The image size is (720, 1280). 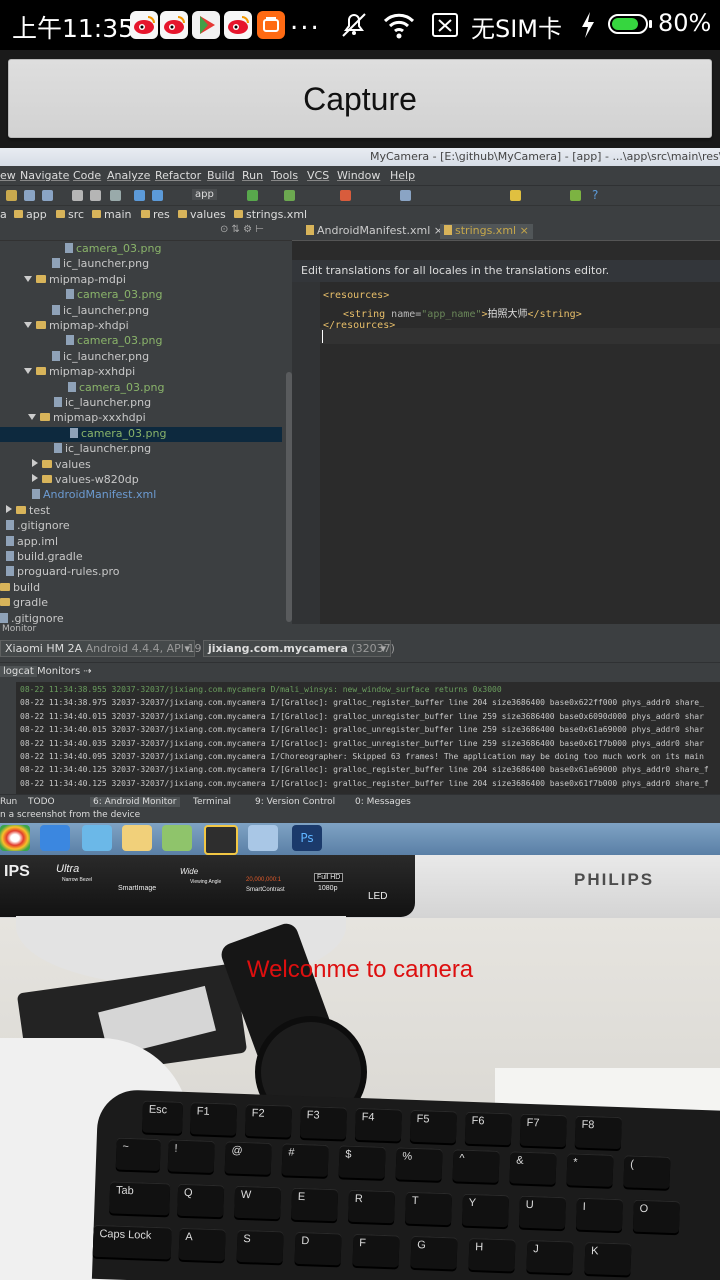 I want to click on status-bar: 上午11:35 ... 无SIM卡 80%, so click(x=360, y=25).